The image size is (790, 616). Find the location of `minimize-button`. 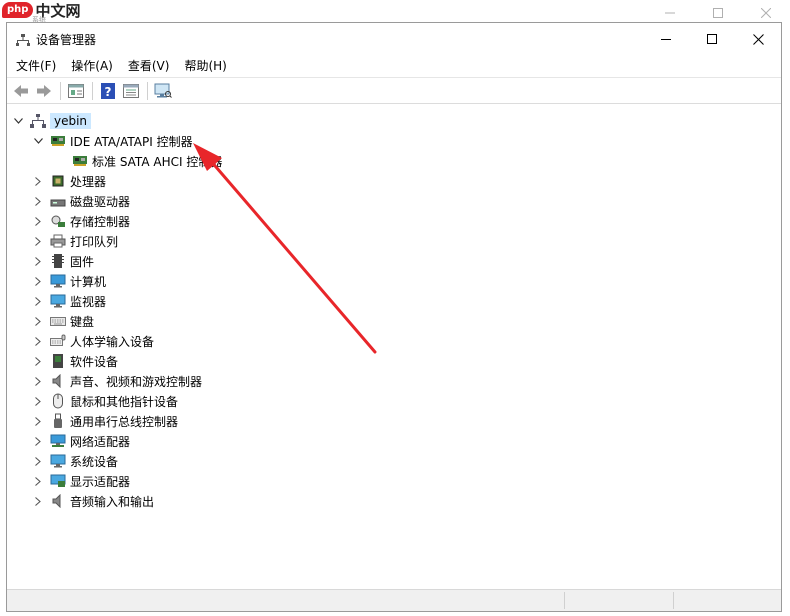

minimize-button is located at coordinates (666, 39).